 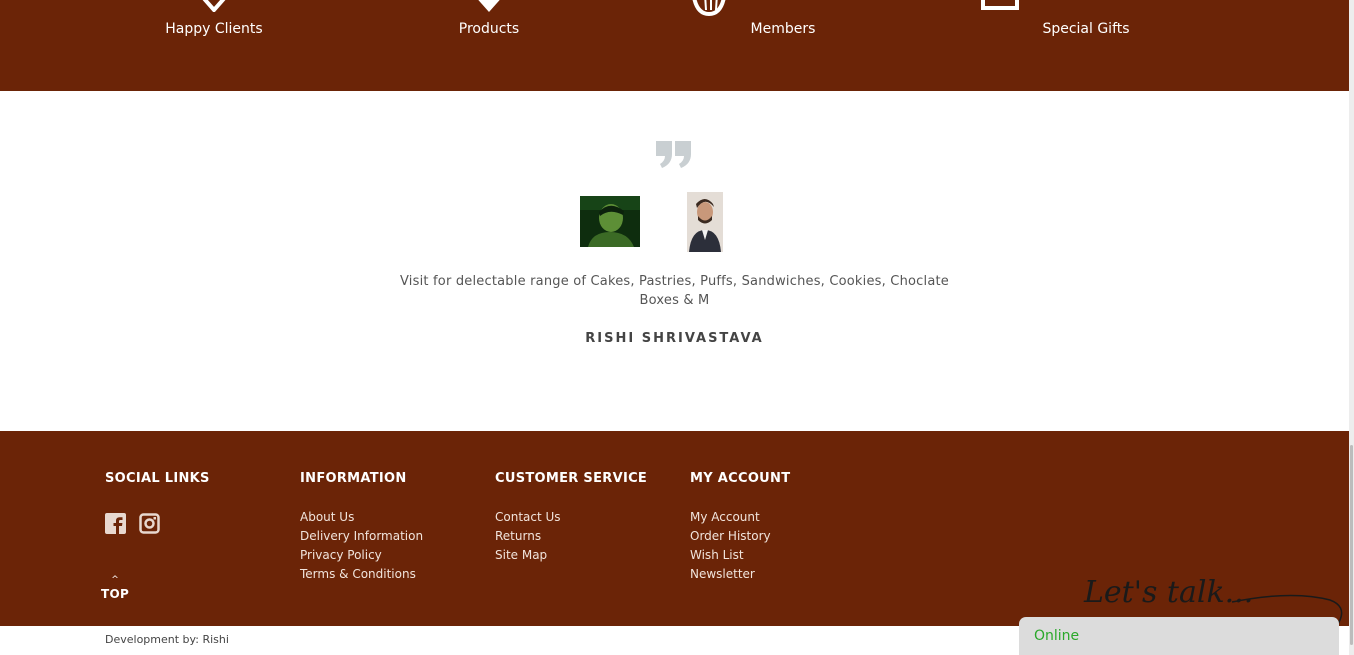 I want to click on footer-link-newsletter: Newsletter, so click(x=740, y=574).